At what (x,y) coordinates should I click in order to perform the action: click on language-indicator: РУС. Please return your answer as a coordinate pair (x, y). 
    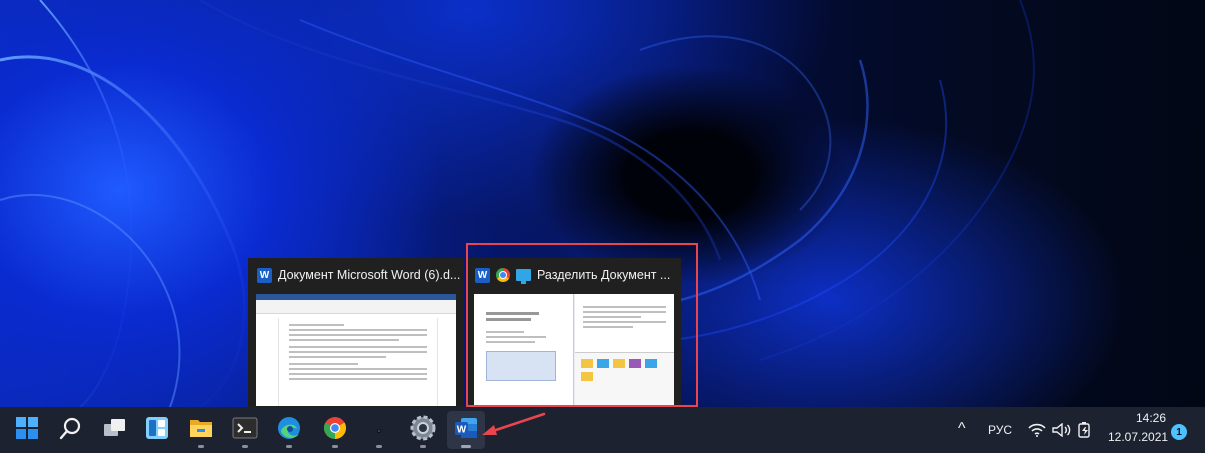
    Looking at the image, I should click on (1000, 430).